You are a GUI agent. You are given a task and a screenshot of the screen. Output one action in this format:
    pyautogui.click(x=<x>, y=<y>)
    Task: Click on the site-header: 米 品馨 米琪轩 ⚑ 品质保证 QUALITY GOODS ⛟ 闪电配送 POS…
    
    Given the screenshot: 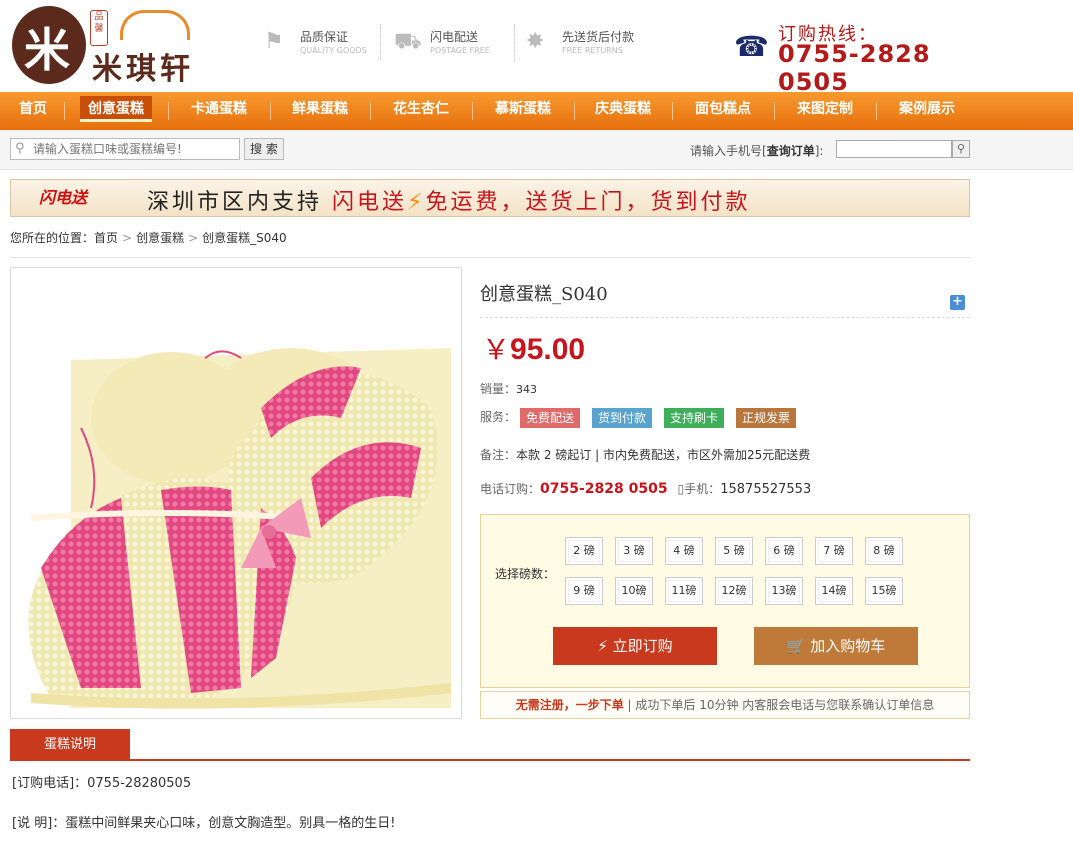 What is the action you would take?
    pyautogui.click(x=536, y=48)
    